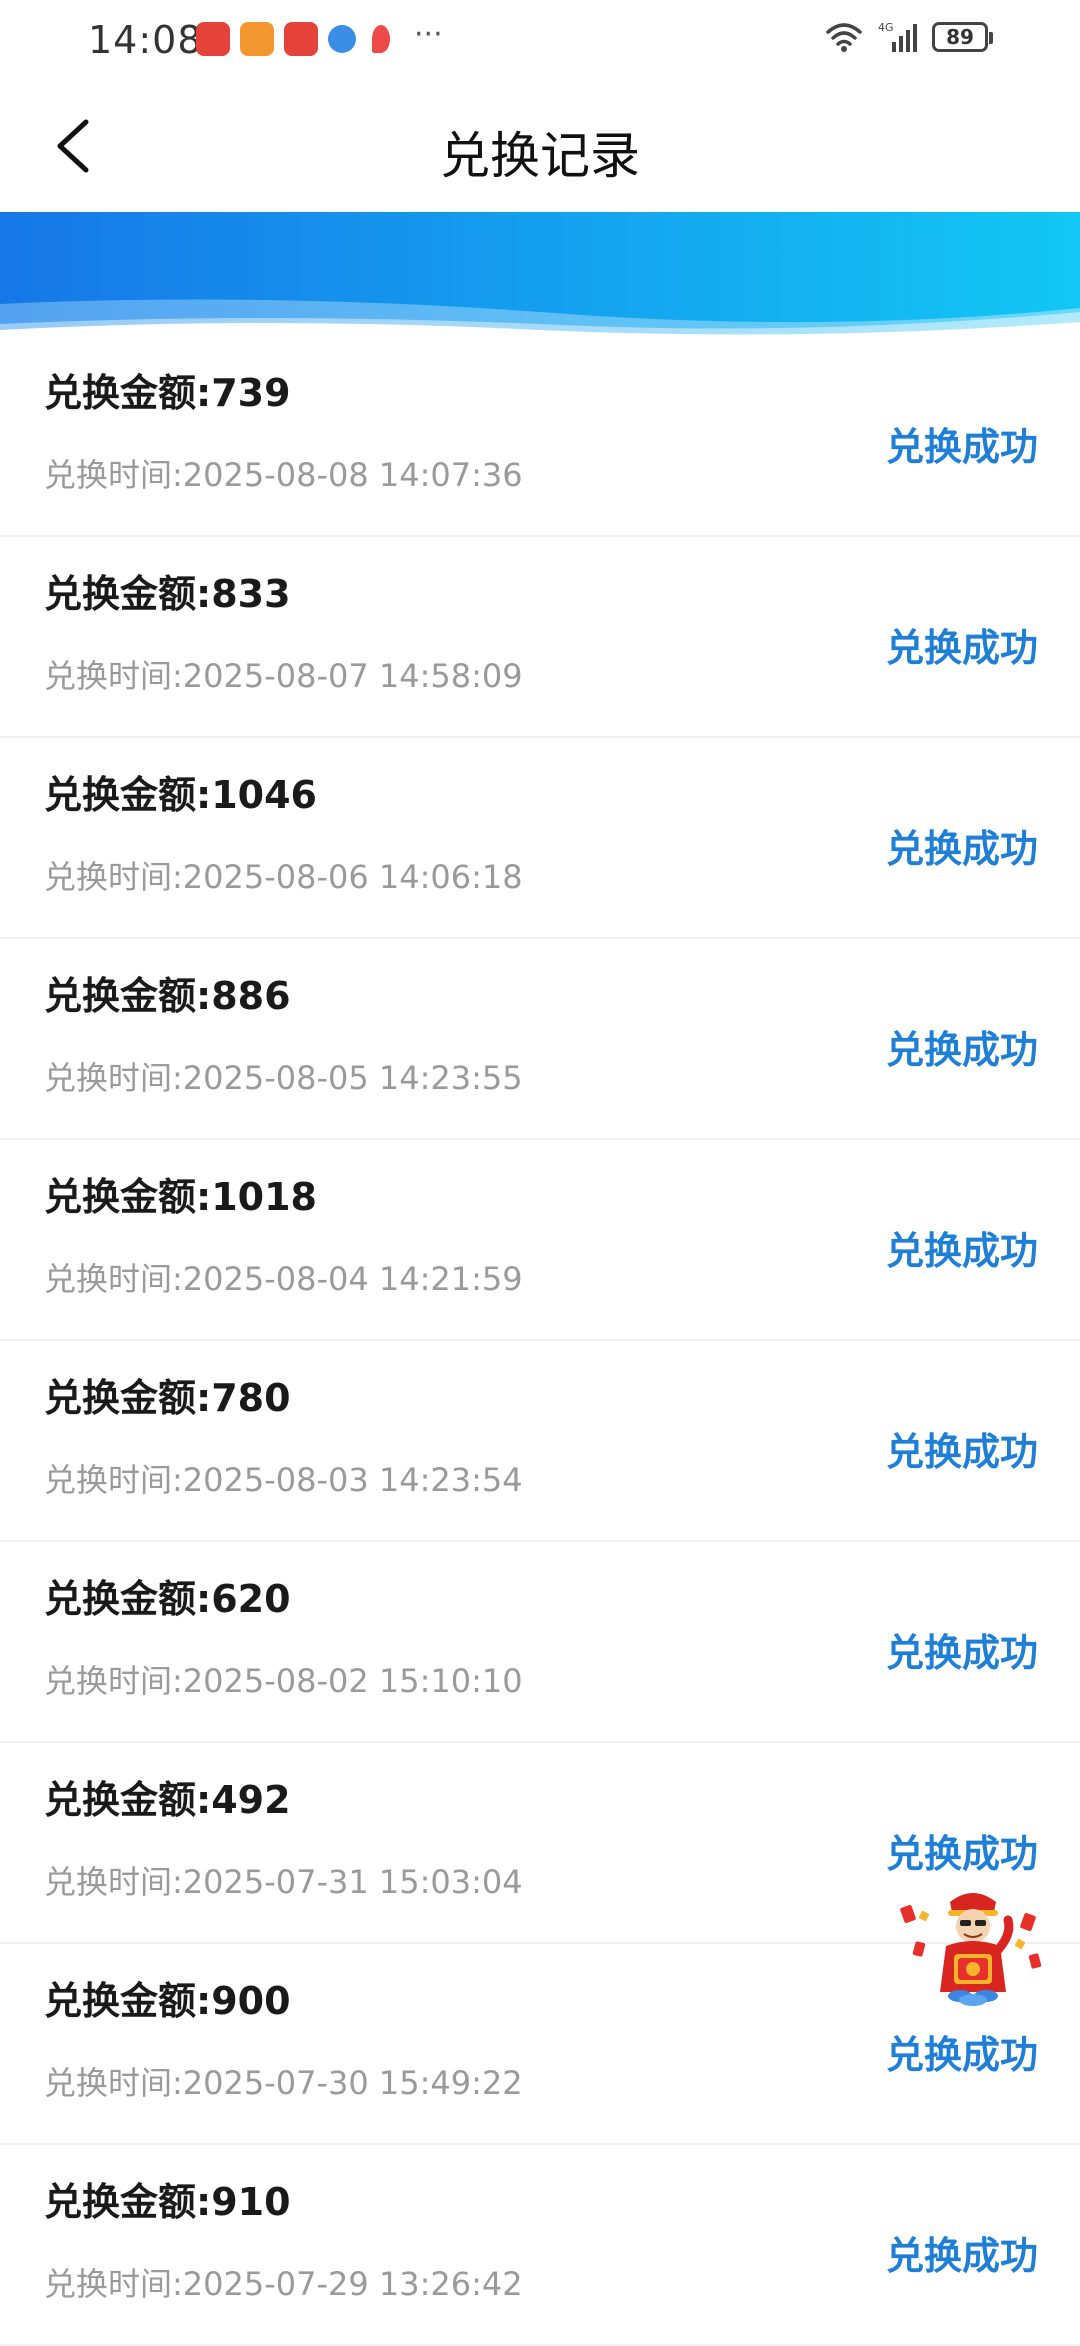 The height and width of the screenshot is (2346, 1080). What do you see at coordinates (283, 1480) in the screenshot?
I see `record-time: 兑换时间:2025-08-03 14:23:54` at bounding box center [283, 1480].